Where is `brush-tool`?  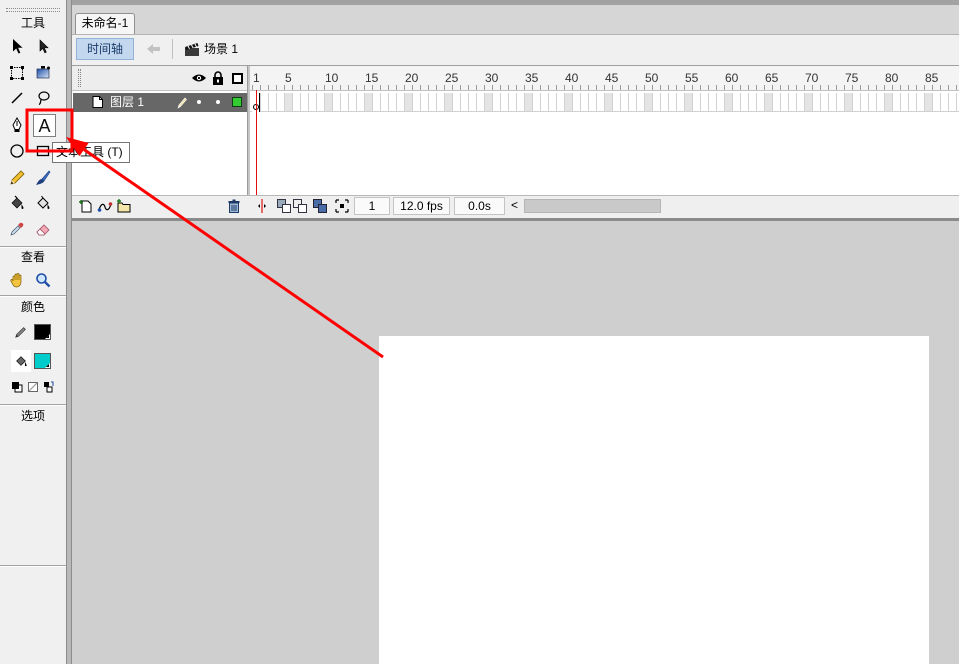 brush-tool is located at coordinates (43, 178).